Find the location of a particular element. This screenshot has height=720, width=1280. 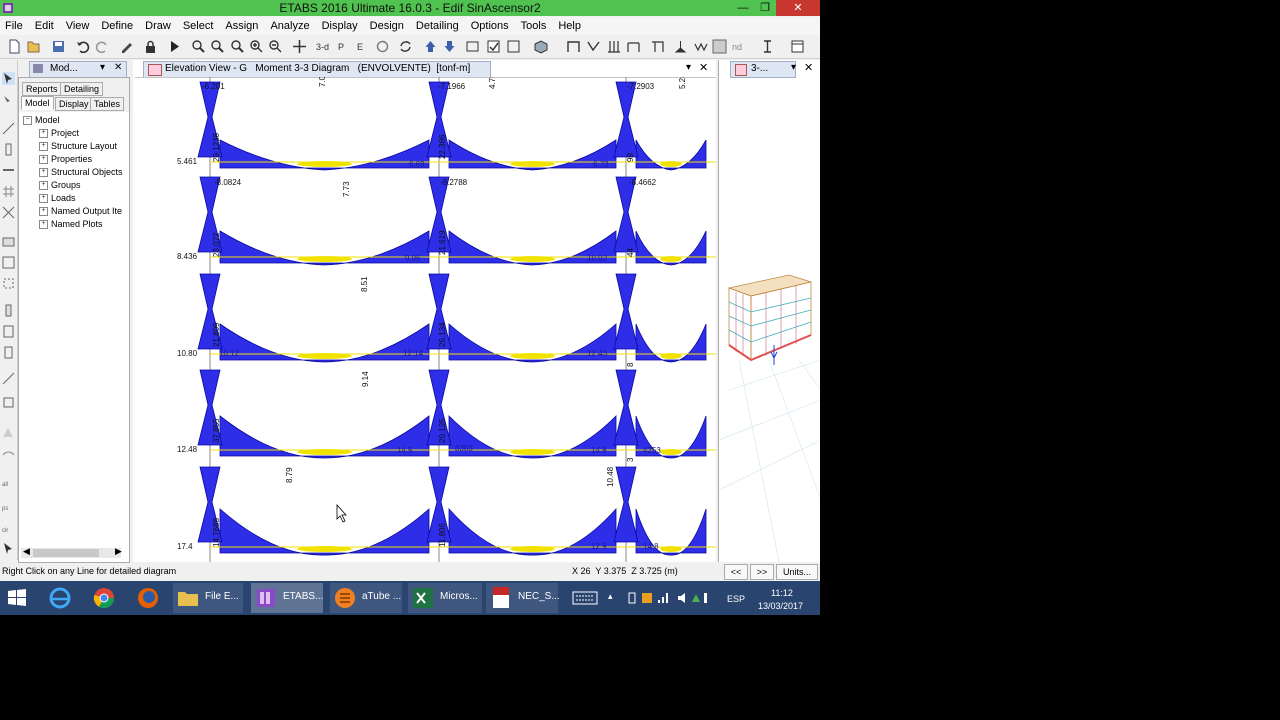

next-button: >> is located at coordinates (762, 572).